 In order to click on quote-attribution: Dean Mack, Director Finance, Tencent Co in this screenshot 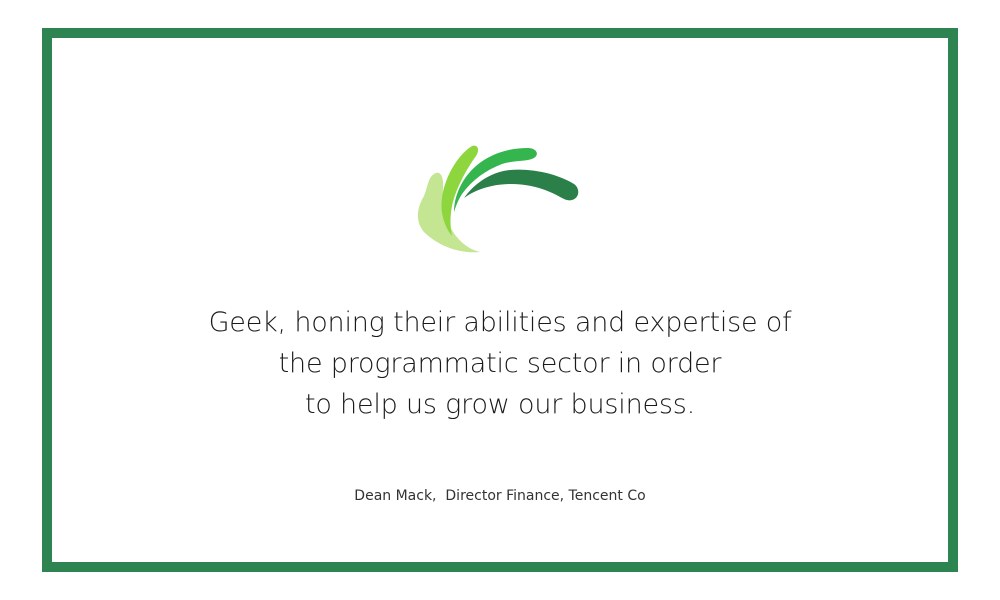, I will do `click(500, 496)`.